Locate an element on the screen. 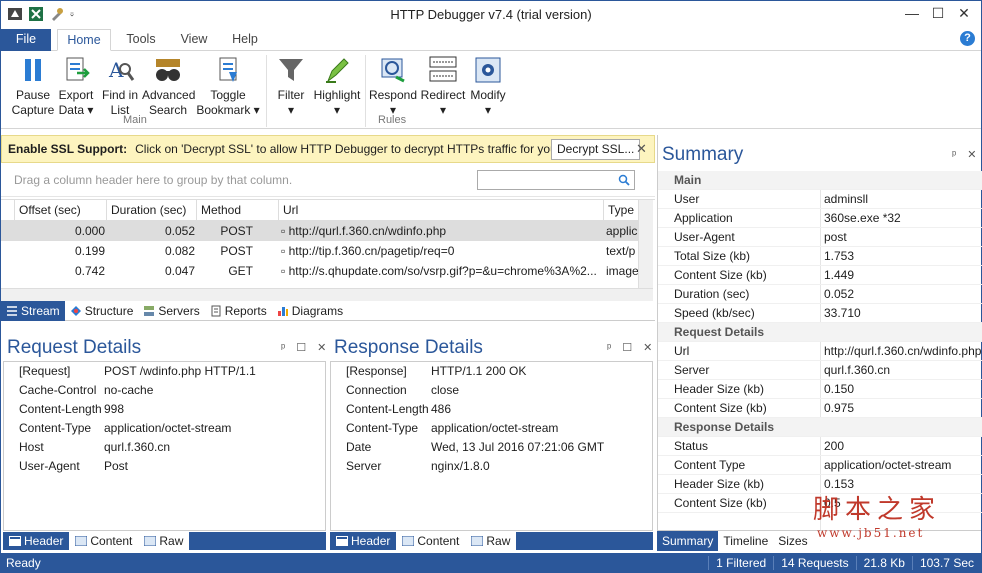 Image resolution: width=982 pixels, height=573 pixels. summary-row: Application 360se.exe *32 is located at coordinates (820, 218).